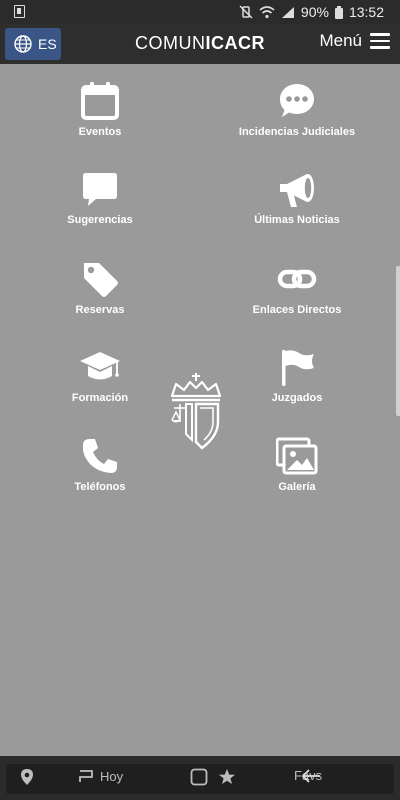  Describe the element at coordinates (297, 389) in the screenshot. I see `grid-item-juzgados: Juzgados` at that location.